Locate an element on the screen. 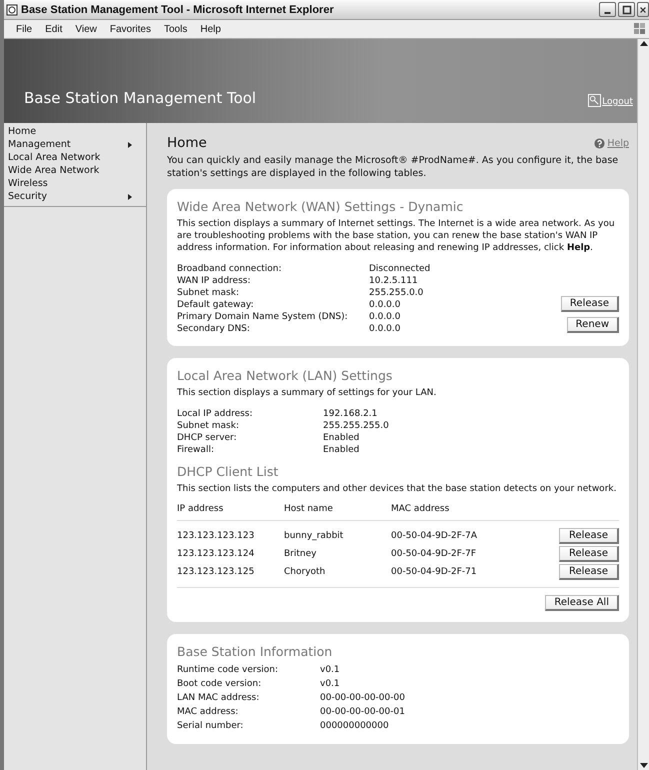 This screenshot has height=770, width=649. column-header: MAC address is located at coordinates (420, 509).